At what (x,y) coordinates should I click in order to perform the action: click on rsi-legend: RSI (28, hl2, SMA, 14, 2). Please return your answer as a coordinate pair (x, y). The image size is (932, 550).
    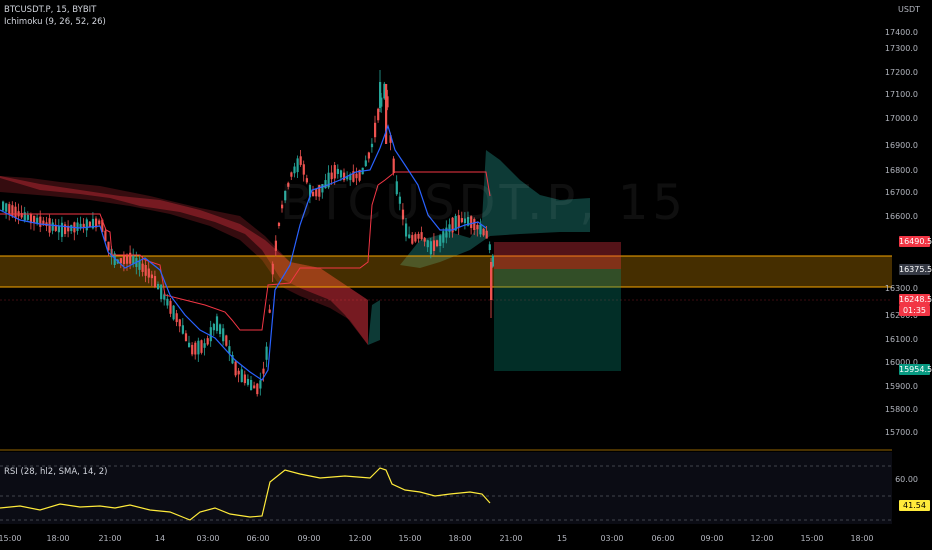
    Looking at the image, I should click on (56, 472).